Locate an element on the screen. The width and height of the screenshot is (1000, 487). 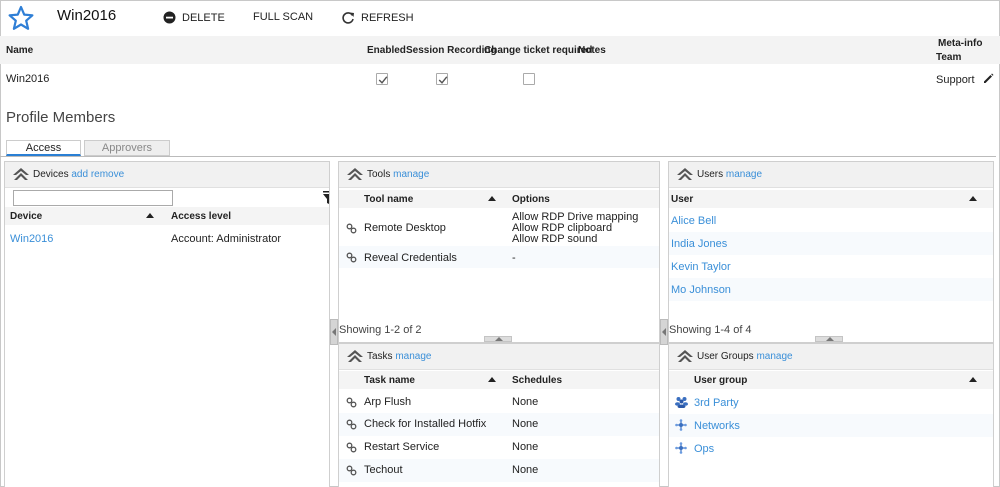
tab-access: Access is located at coordinates (43, 148).